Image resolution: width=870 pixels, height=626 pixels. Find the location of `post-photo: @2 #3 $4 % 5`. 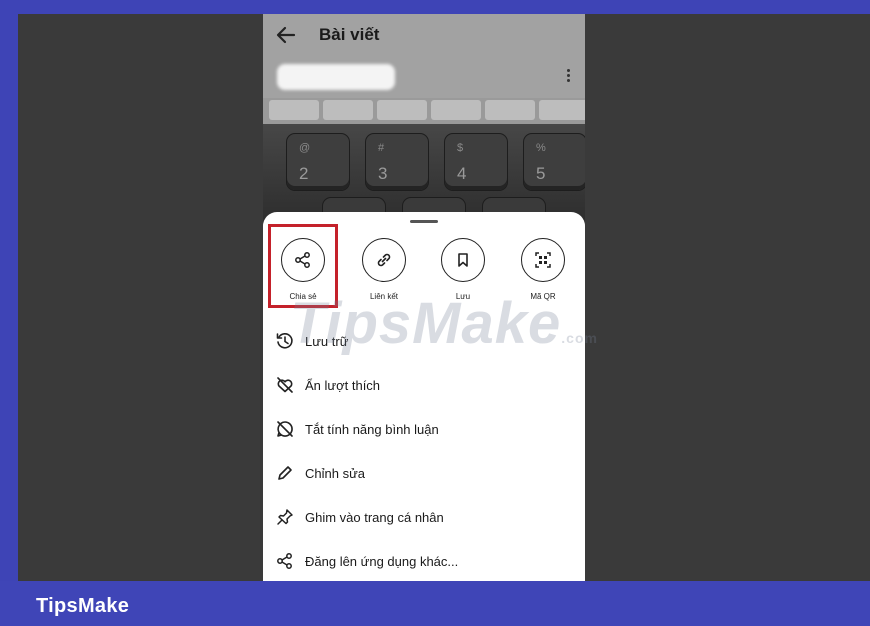

post-photo: @2 #3 $4 % 5 is located at coordinates (424, 163).